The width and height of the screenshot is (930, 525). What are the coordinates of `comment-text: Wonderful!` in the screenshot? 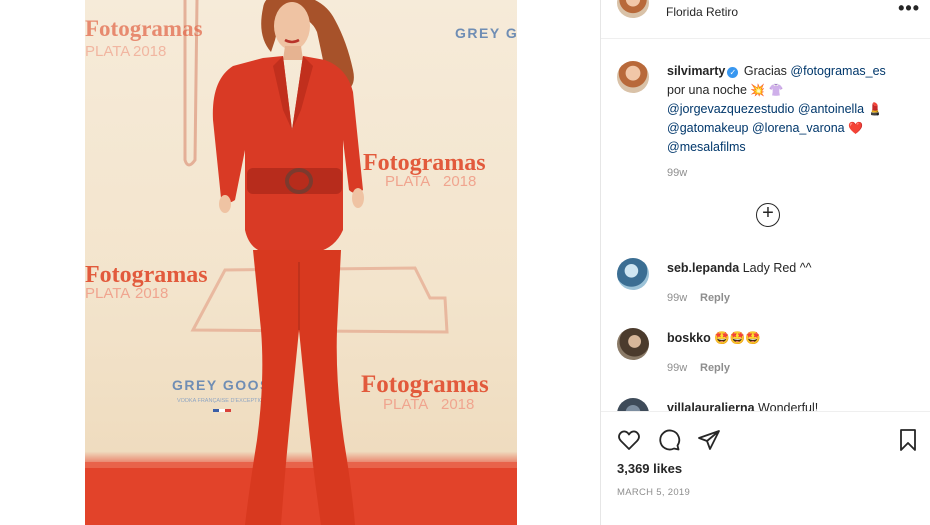 It's located at (788, 406).